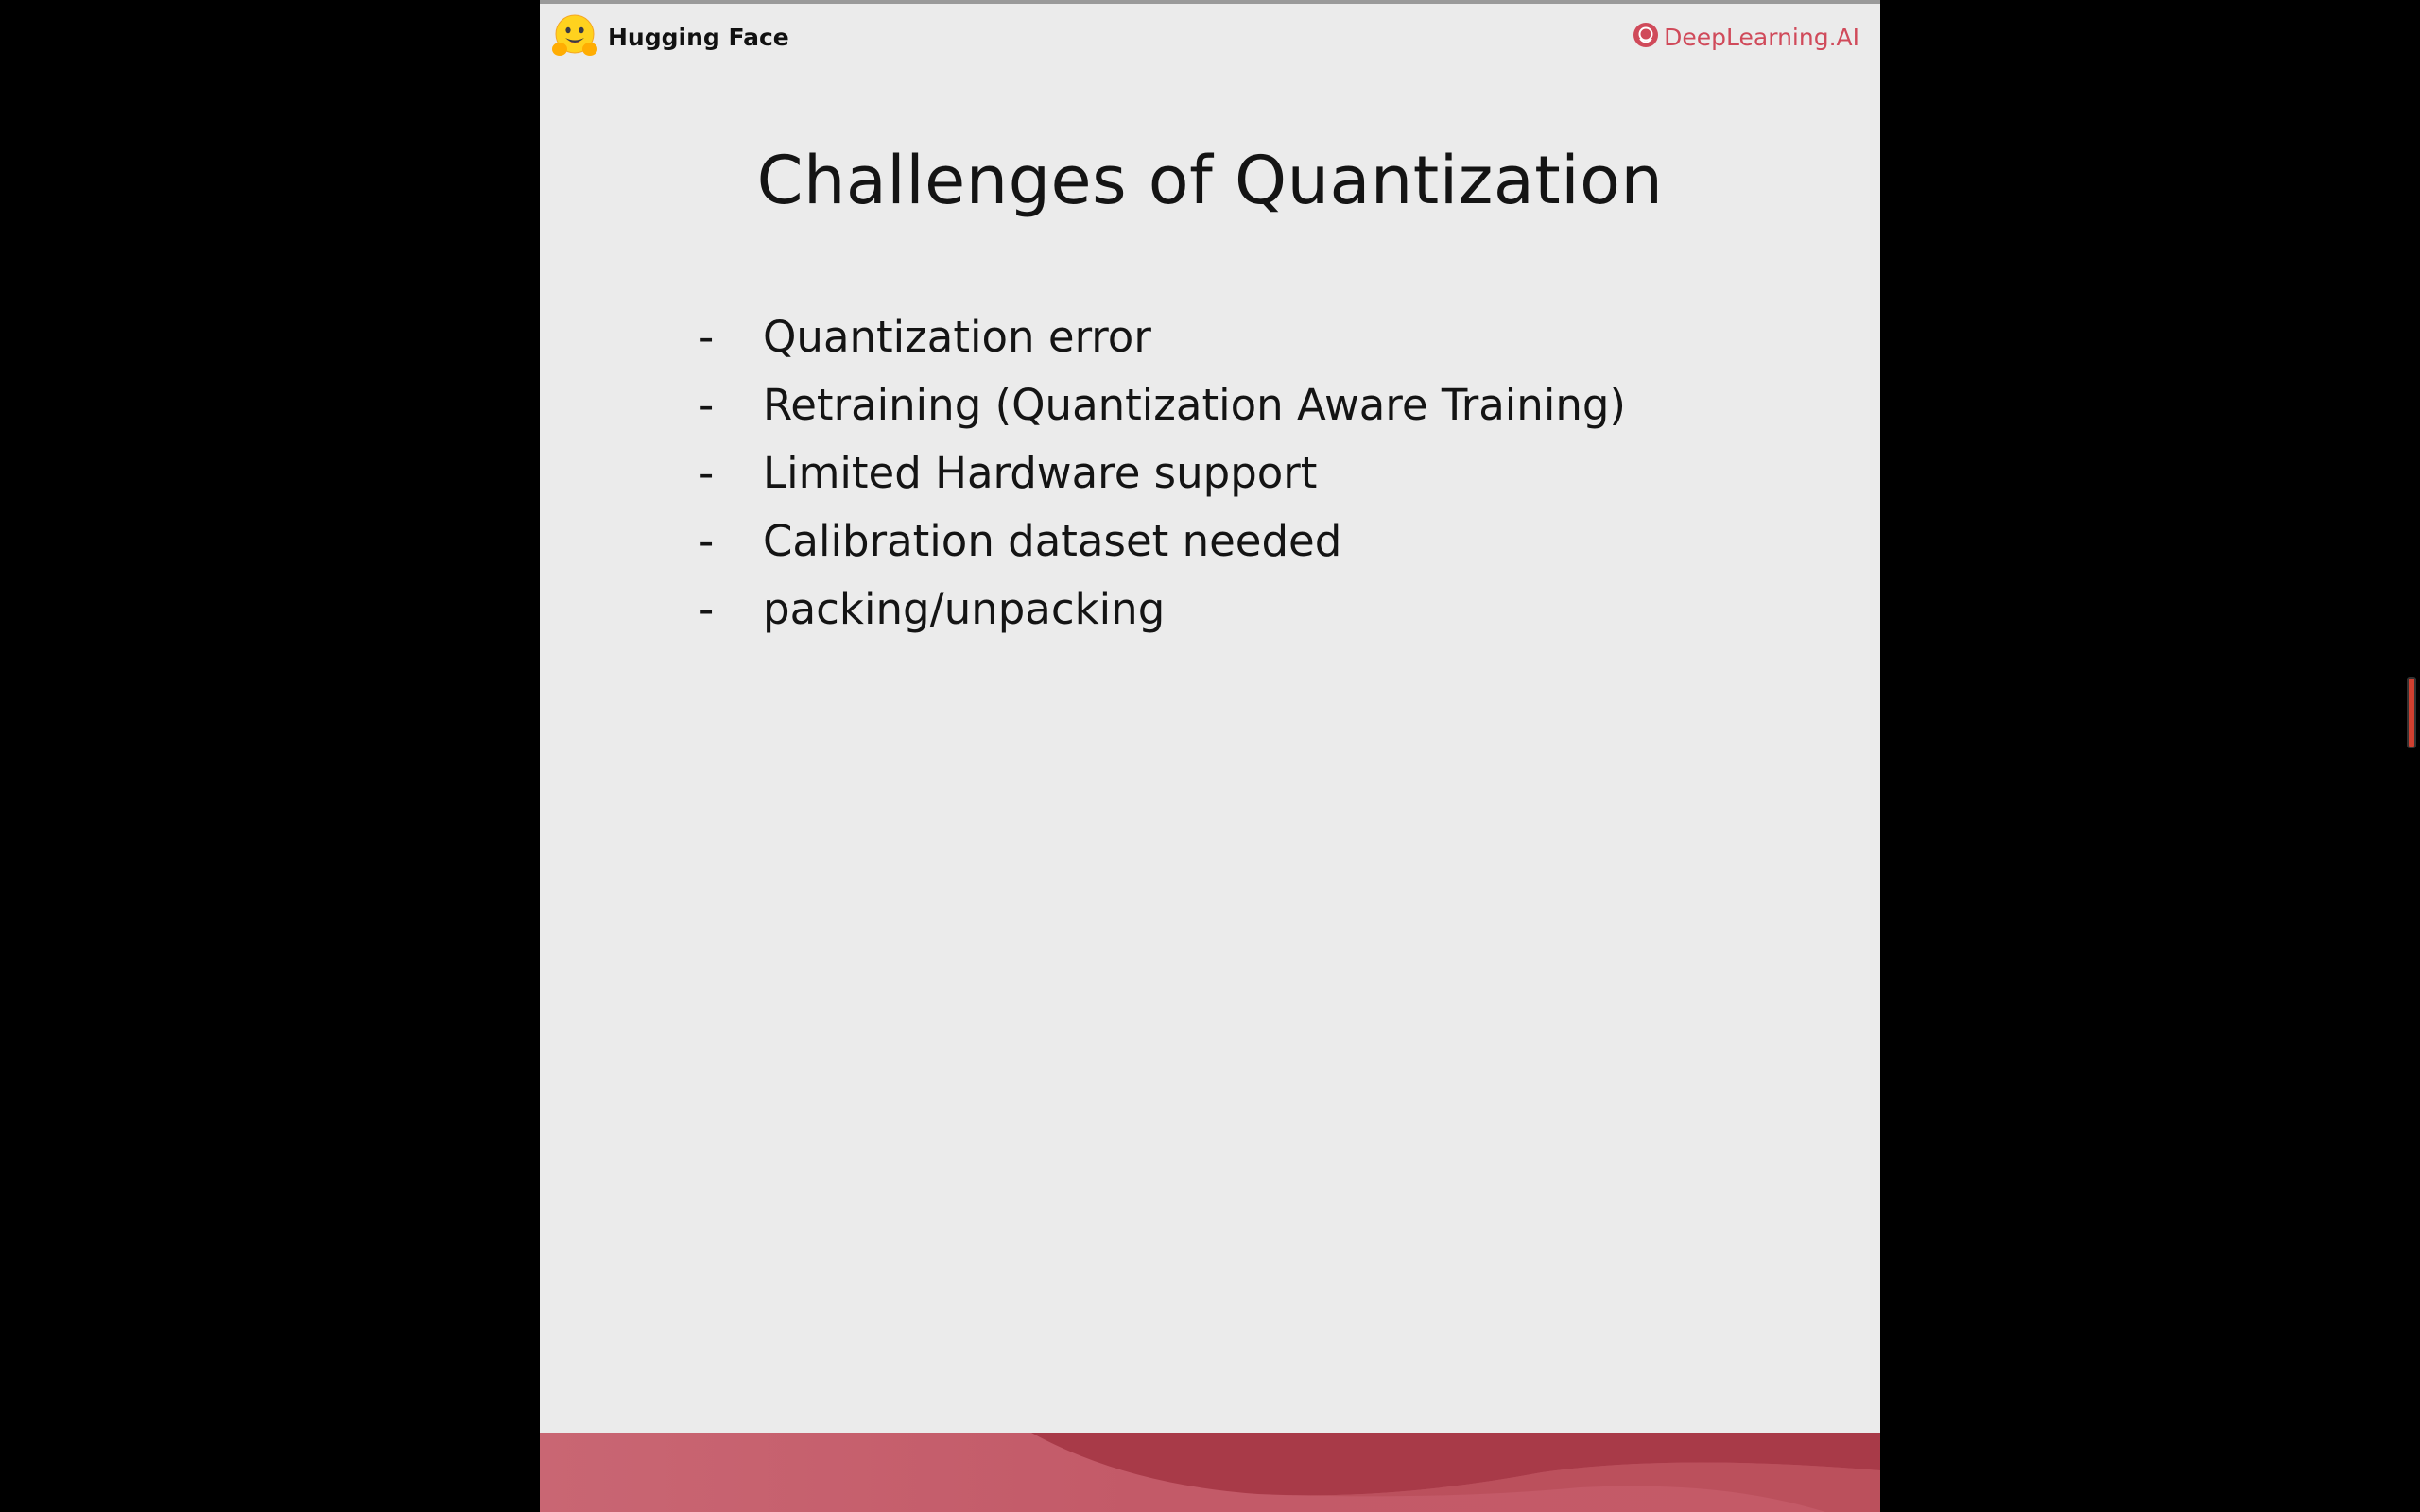 The image size is (2420, 1512). Describe the element at coordinates (2411, 712) in the screenshot. I see `scrollbar-handle` at that location.